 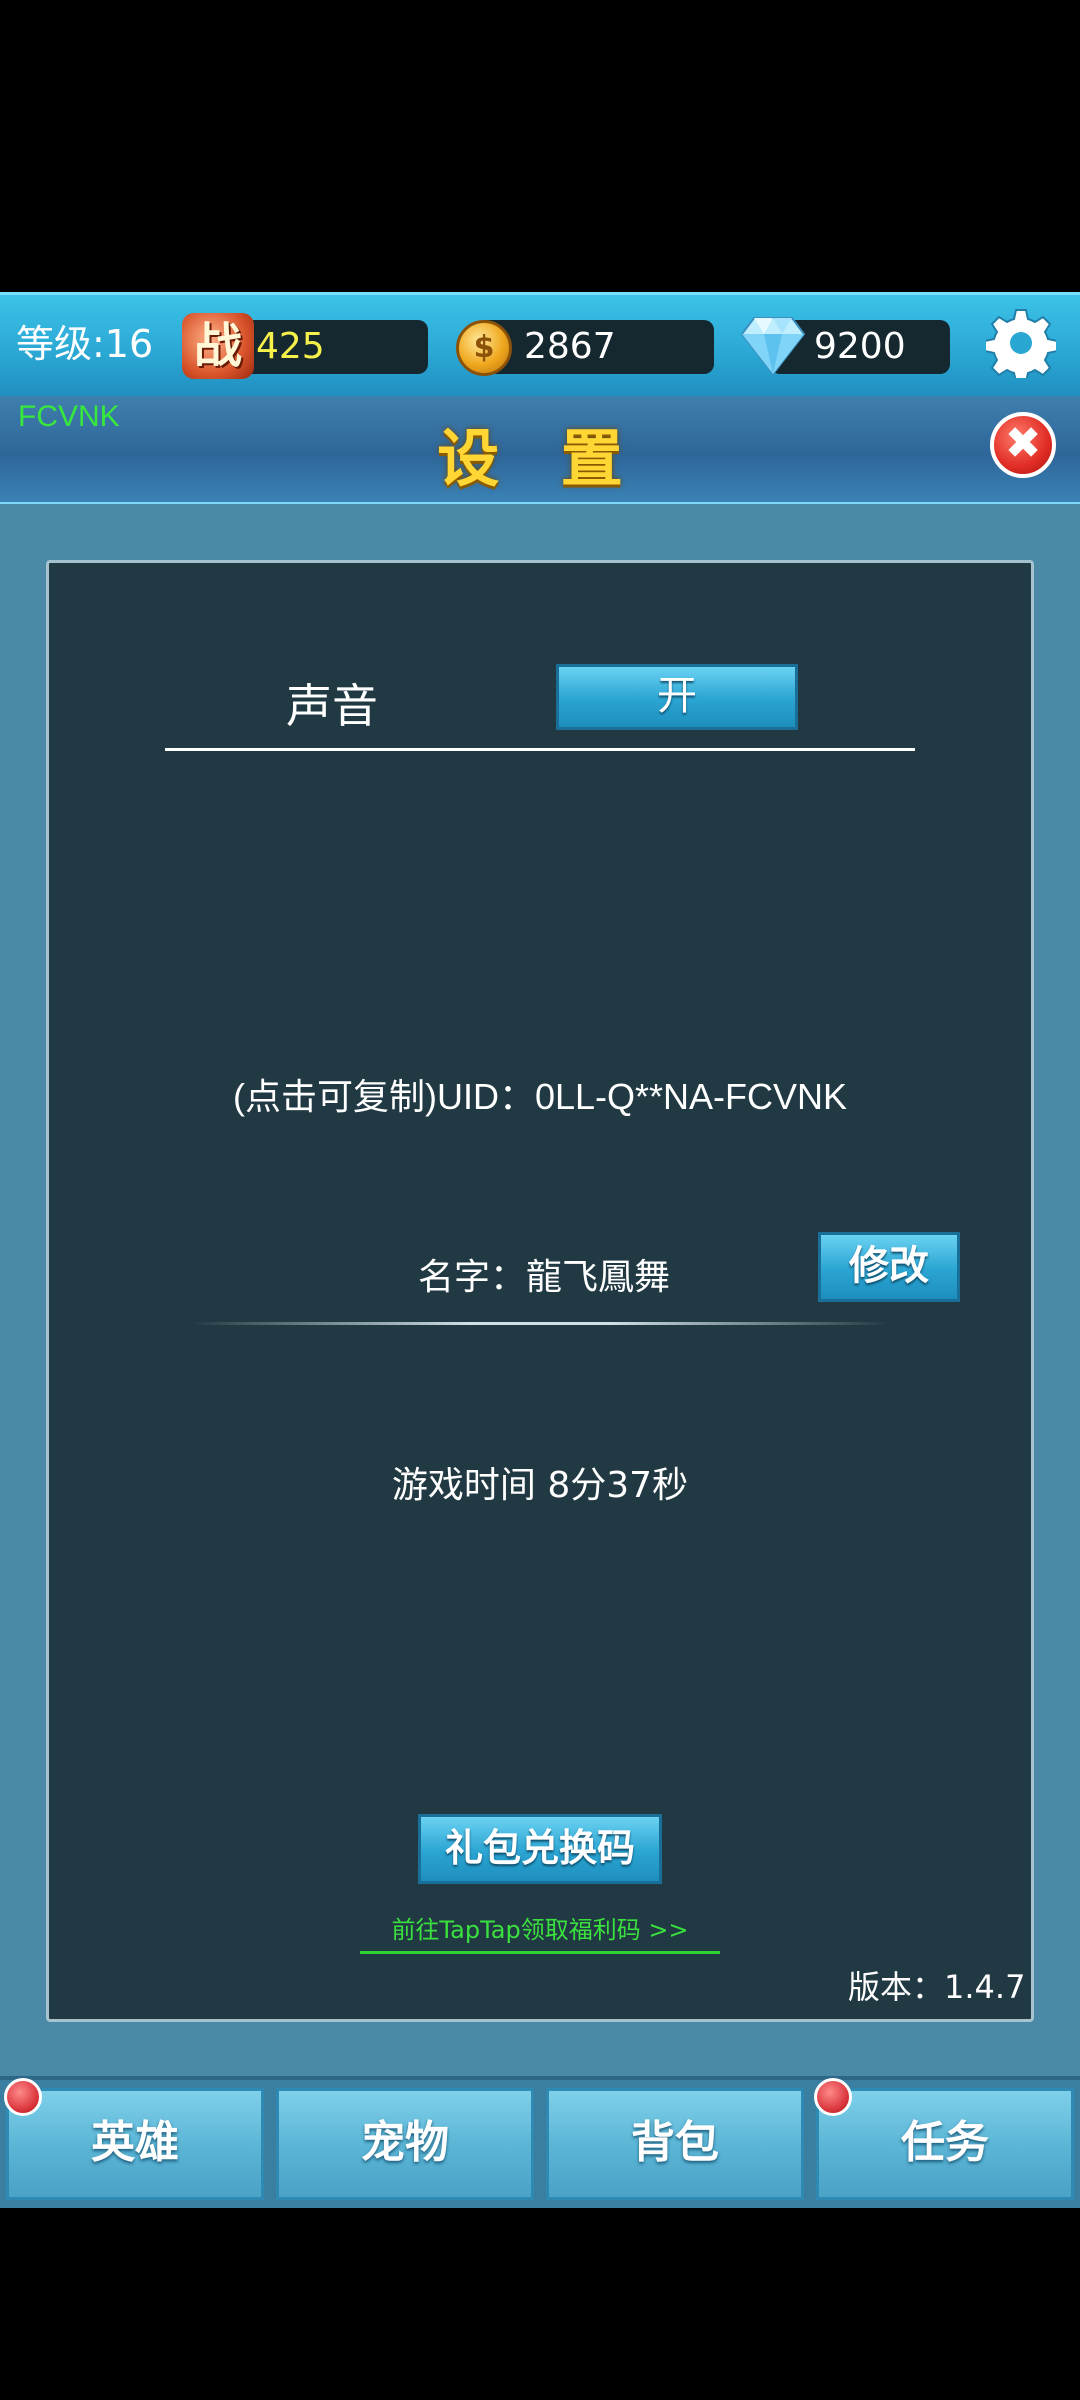 What do you see at coordinates (773, 346) in the screenshot?
I see `diamond-icon` at bounding box center [773, 346].